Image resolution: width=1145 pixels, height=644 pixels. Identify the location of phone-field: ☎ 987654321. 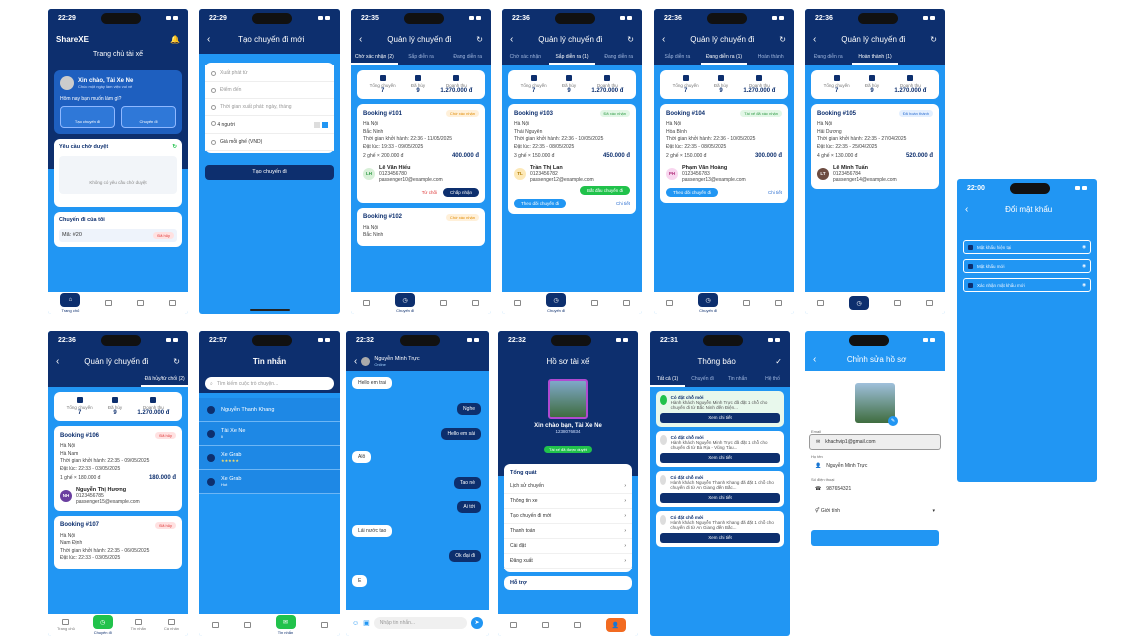
(875, 489).